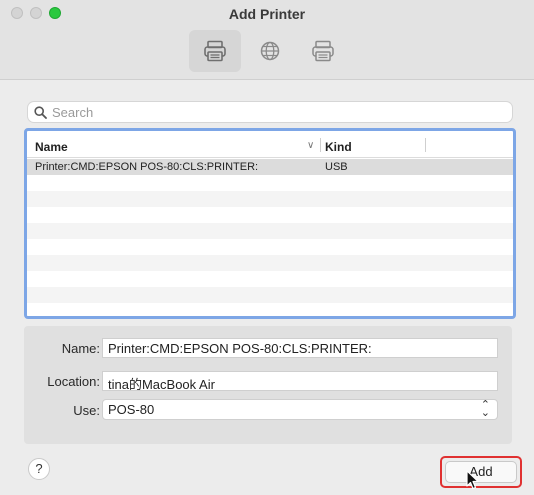 The width and height of the screenshot is (534, 495). Describe the element at coordinates (338, 147) in the screenshot. I see `column-header-kind: Kind` at that location.